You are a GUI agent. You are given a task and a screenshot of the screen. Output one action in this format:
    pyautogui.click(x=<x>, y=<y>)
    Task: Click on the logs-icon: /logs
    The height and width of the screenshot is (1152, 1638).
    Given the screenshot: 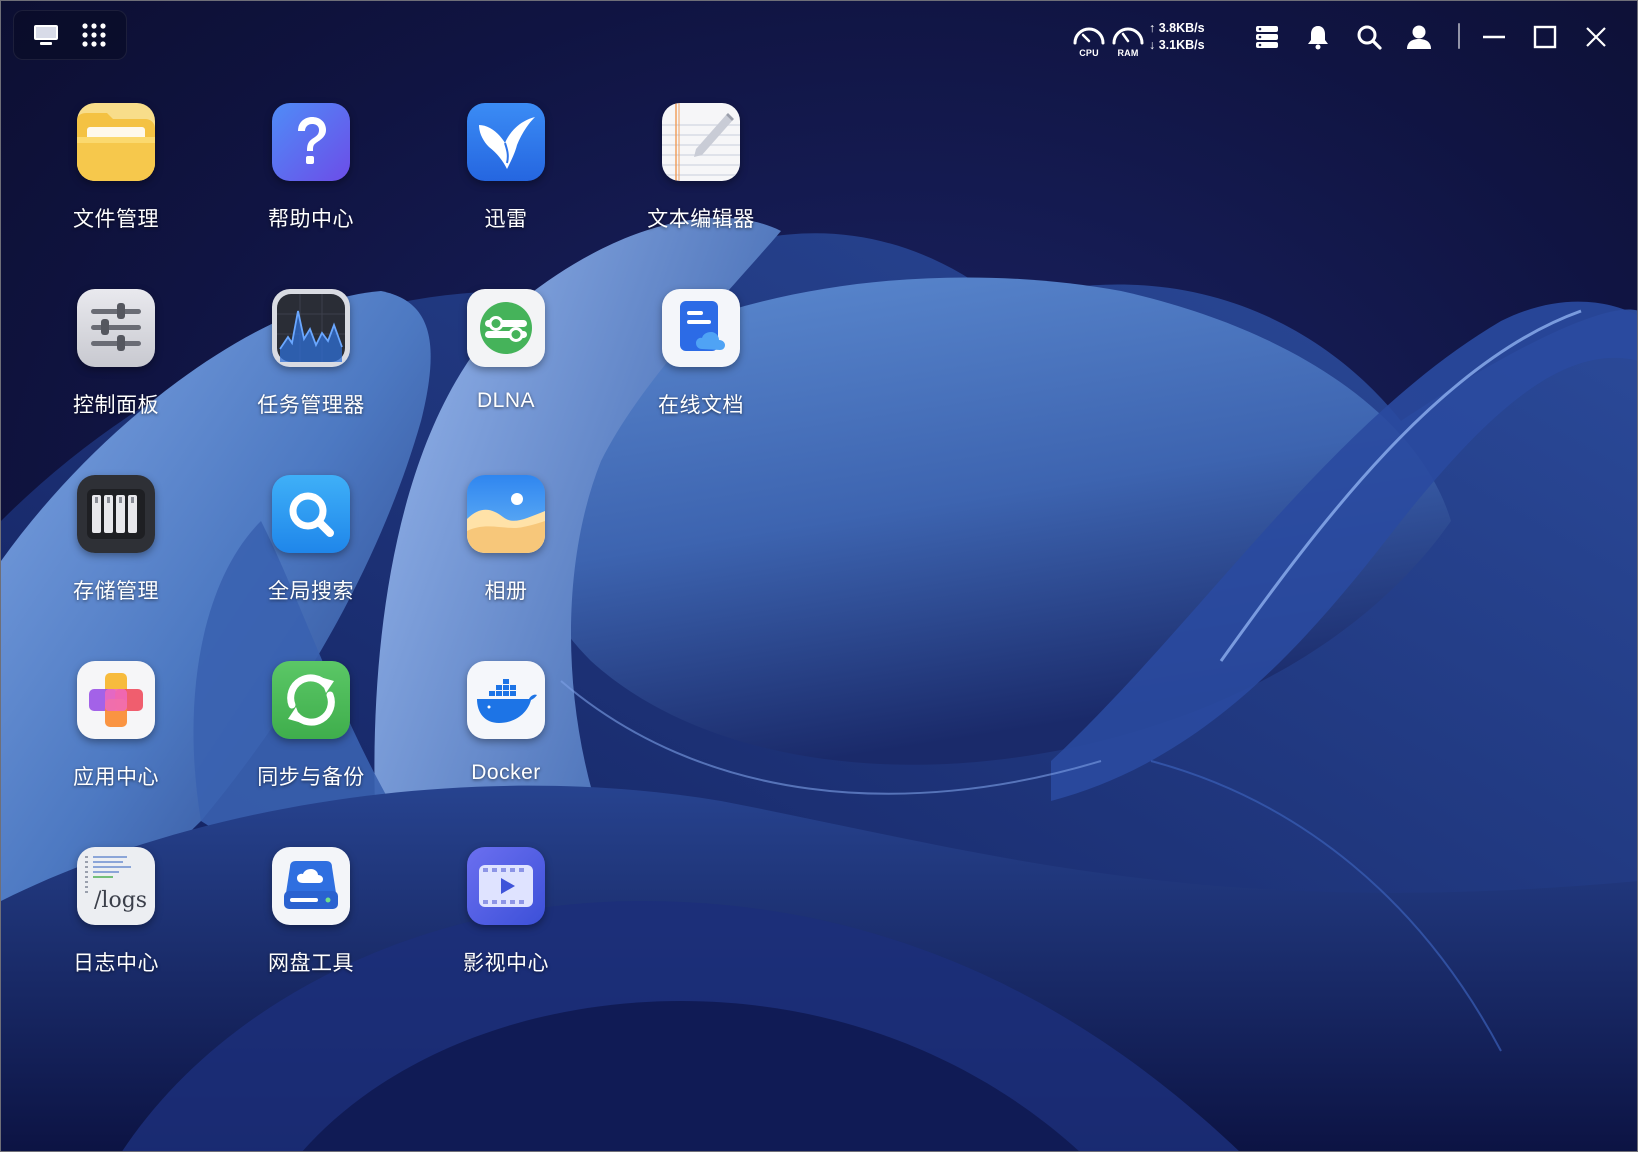 What is the action you would take?
    pyautogui.click(x=116, y=886)
    